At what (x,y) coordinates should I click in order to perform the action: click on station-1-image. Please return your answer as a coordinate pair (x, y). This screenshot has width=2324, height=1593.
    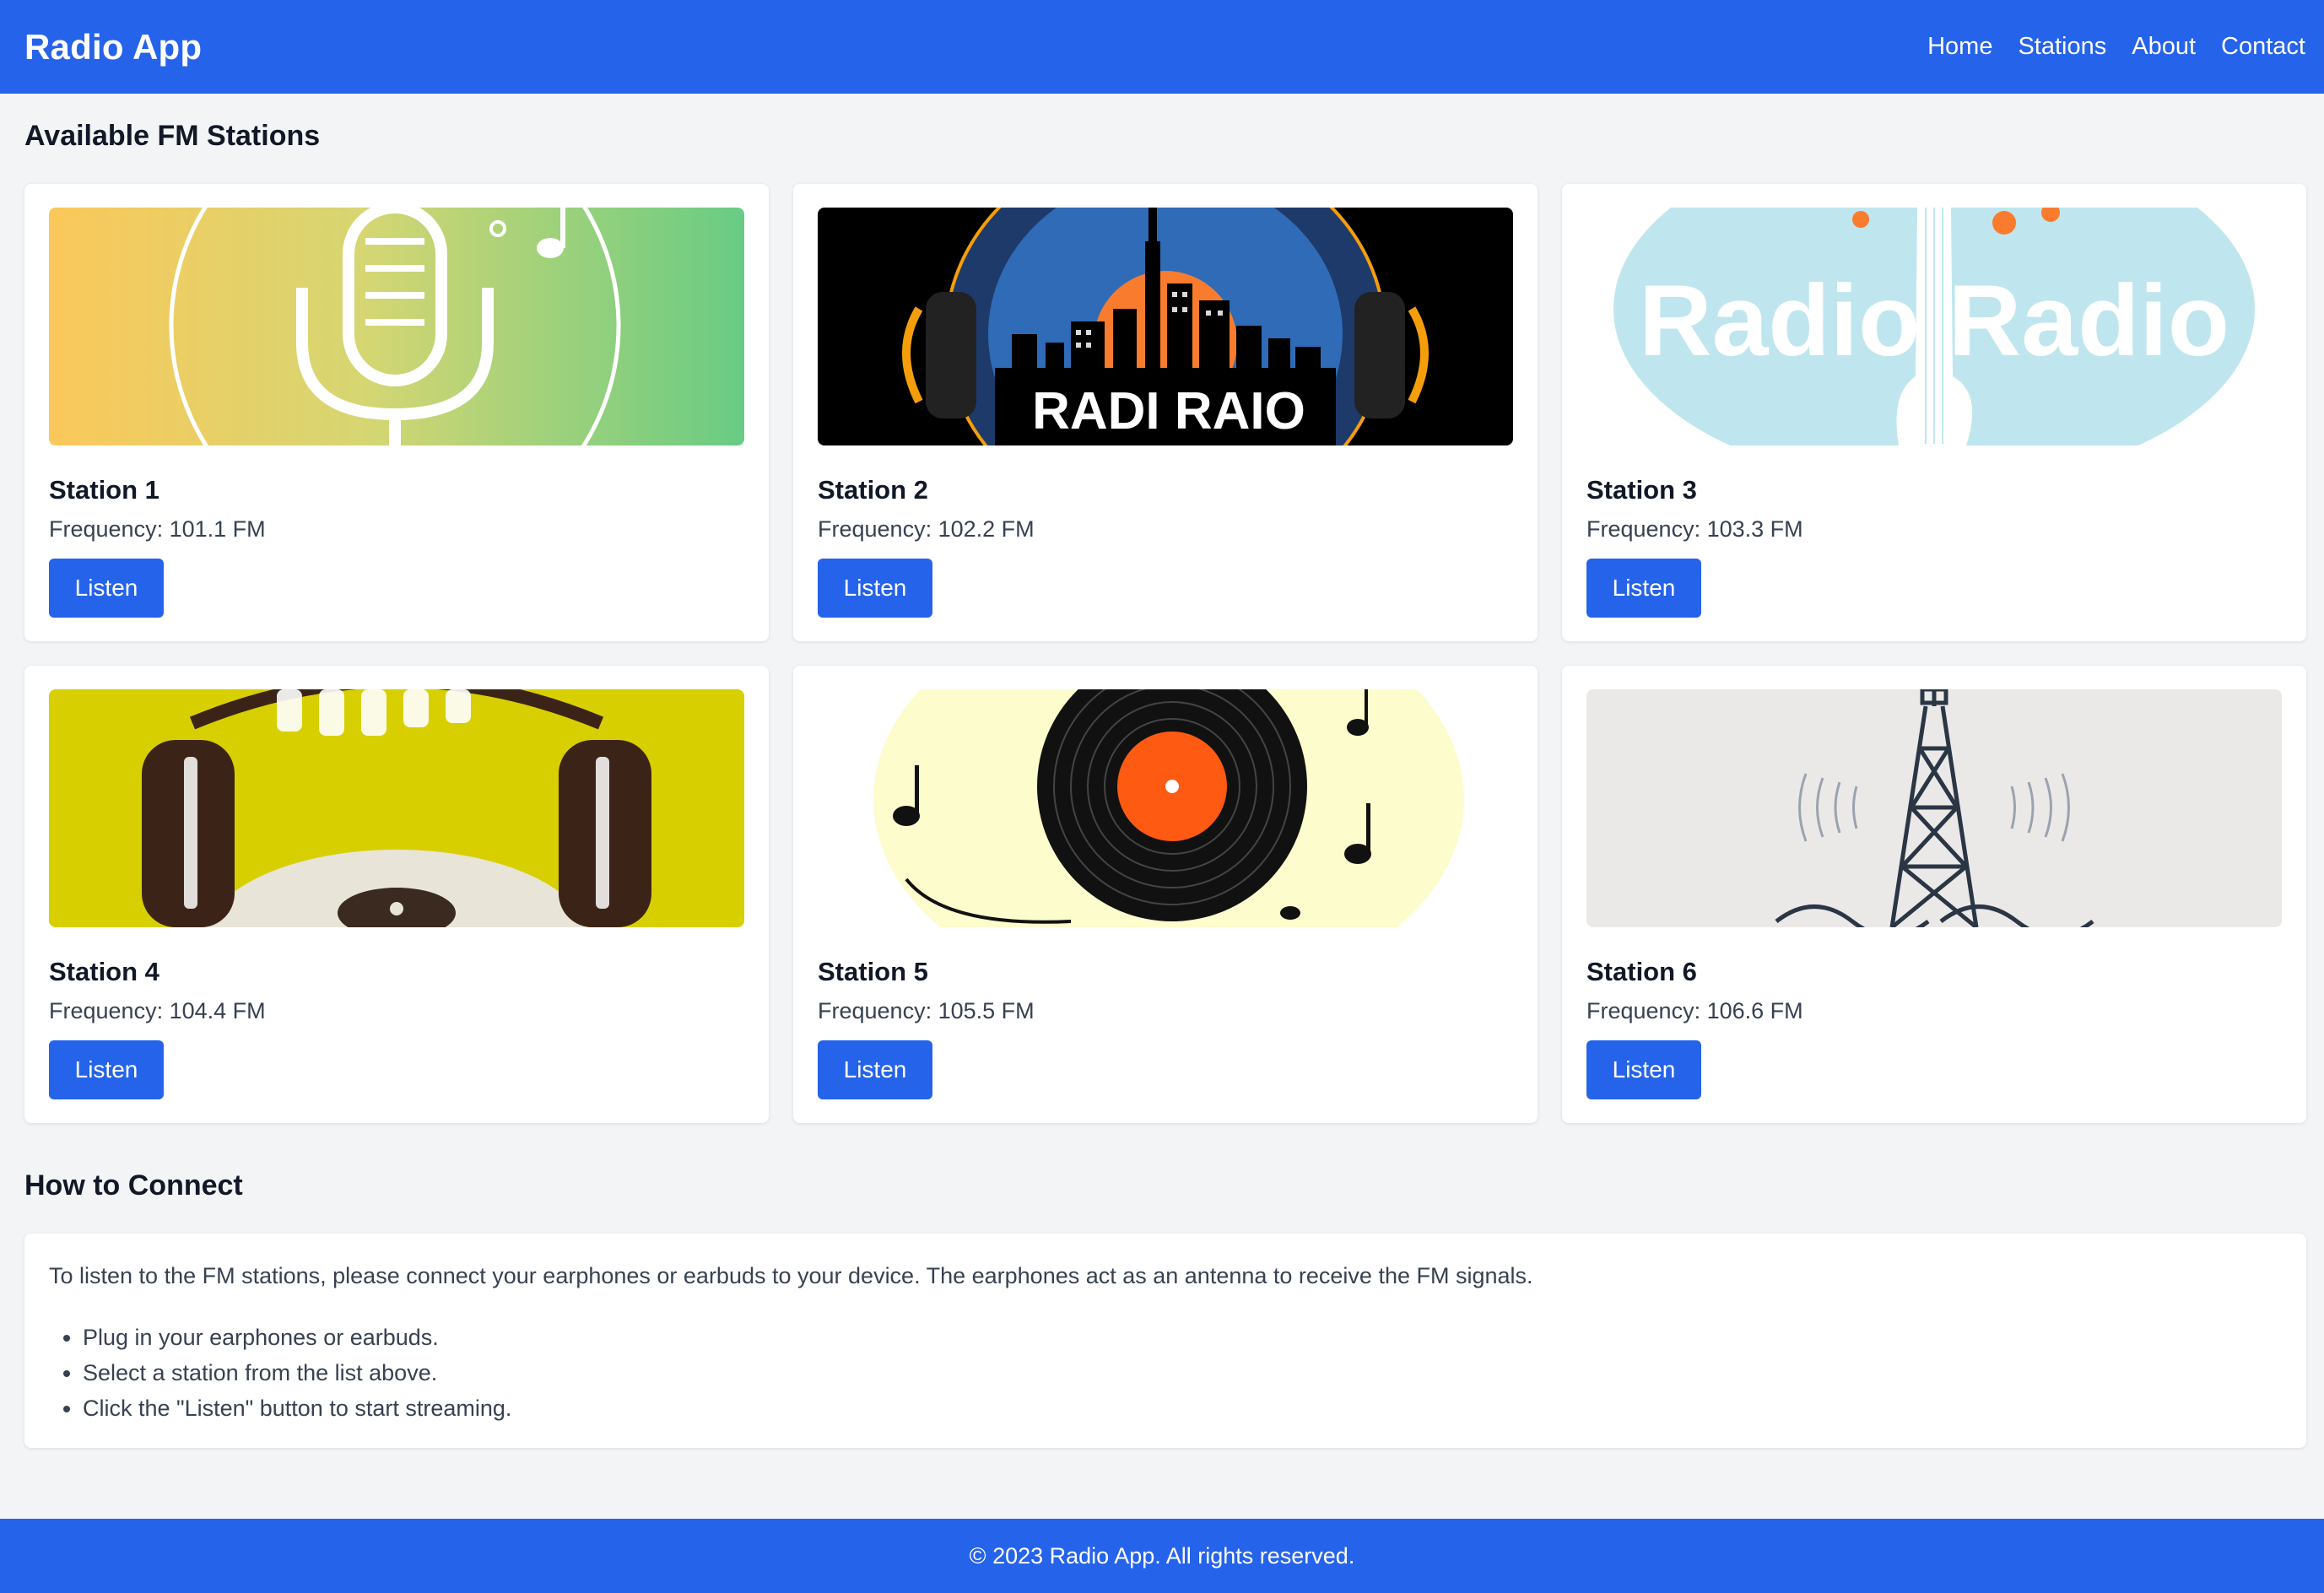
    Looking at the image, I should click on (396, 327).